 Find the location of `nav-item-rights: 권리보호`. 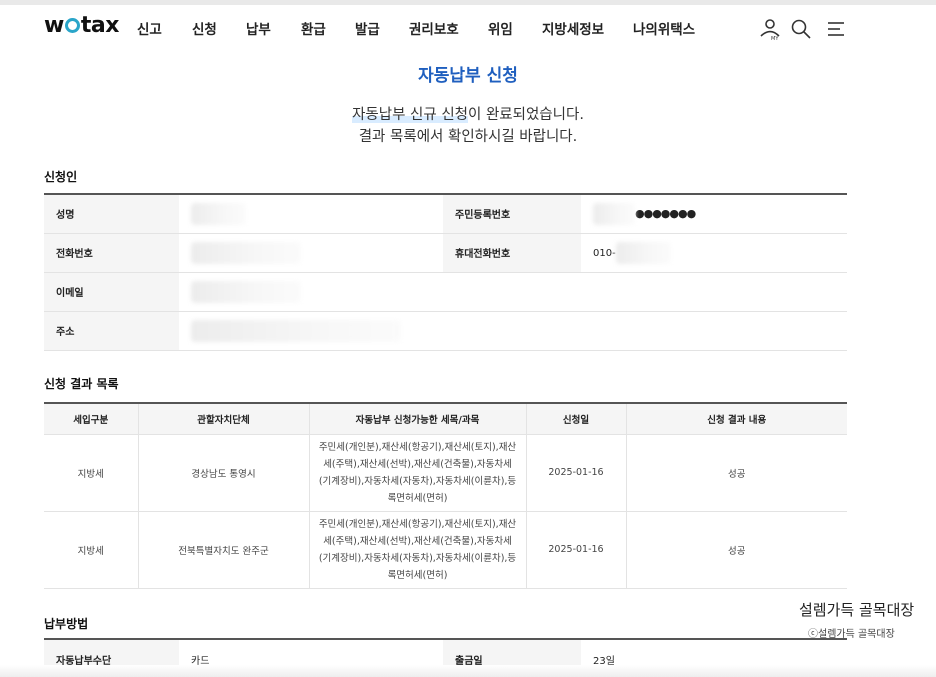

nav-item-rights: 권리보호 is located at coordinates (434, 28).